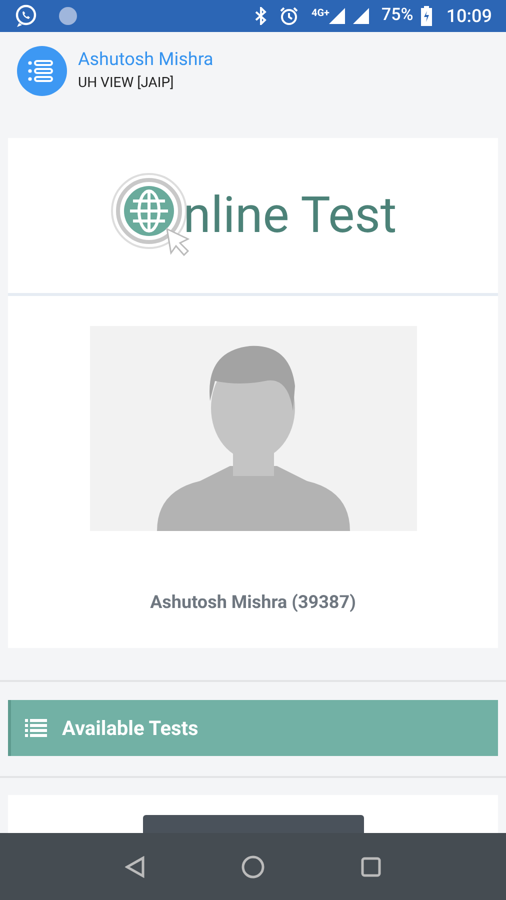  Describe the element at coordinates (253, 728) in the screenshot. I see `section-header: Available Tests` at that location.